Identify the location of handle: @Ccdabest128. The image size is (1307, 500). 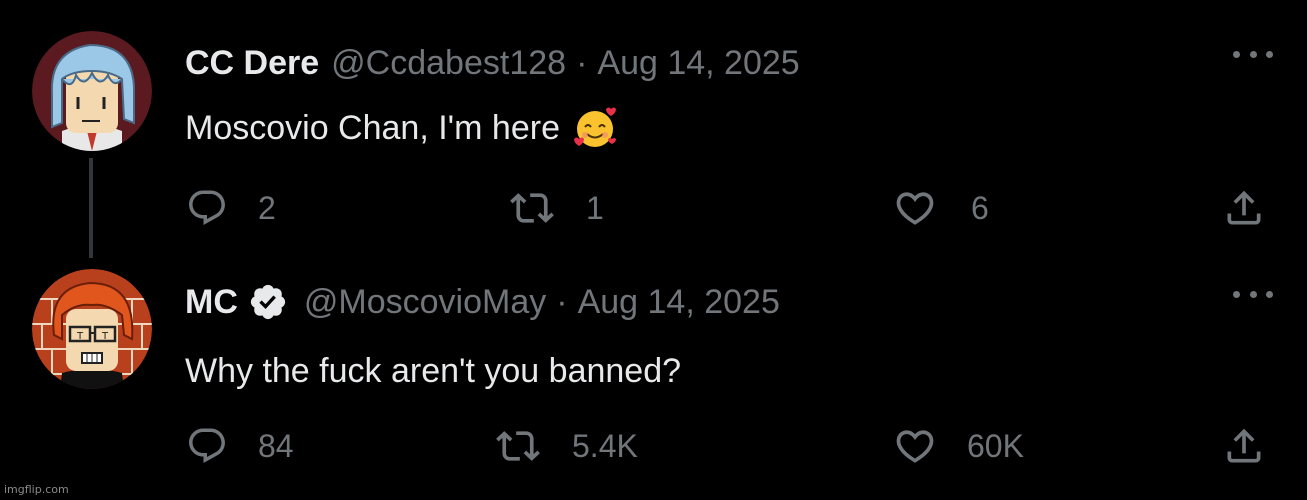
(448, 63).